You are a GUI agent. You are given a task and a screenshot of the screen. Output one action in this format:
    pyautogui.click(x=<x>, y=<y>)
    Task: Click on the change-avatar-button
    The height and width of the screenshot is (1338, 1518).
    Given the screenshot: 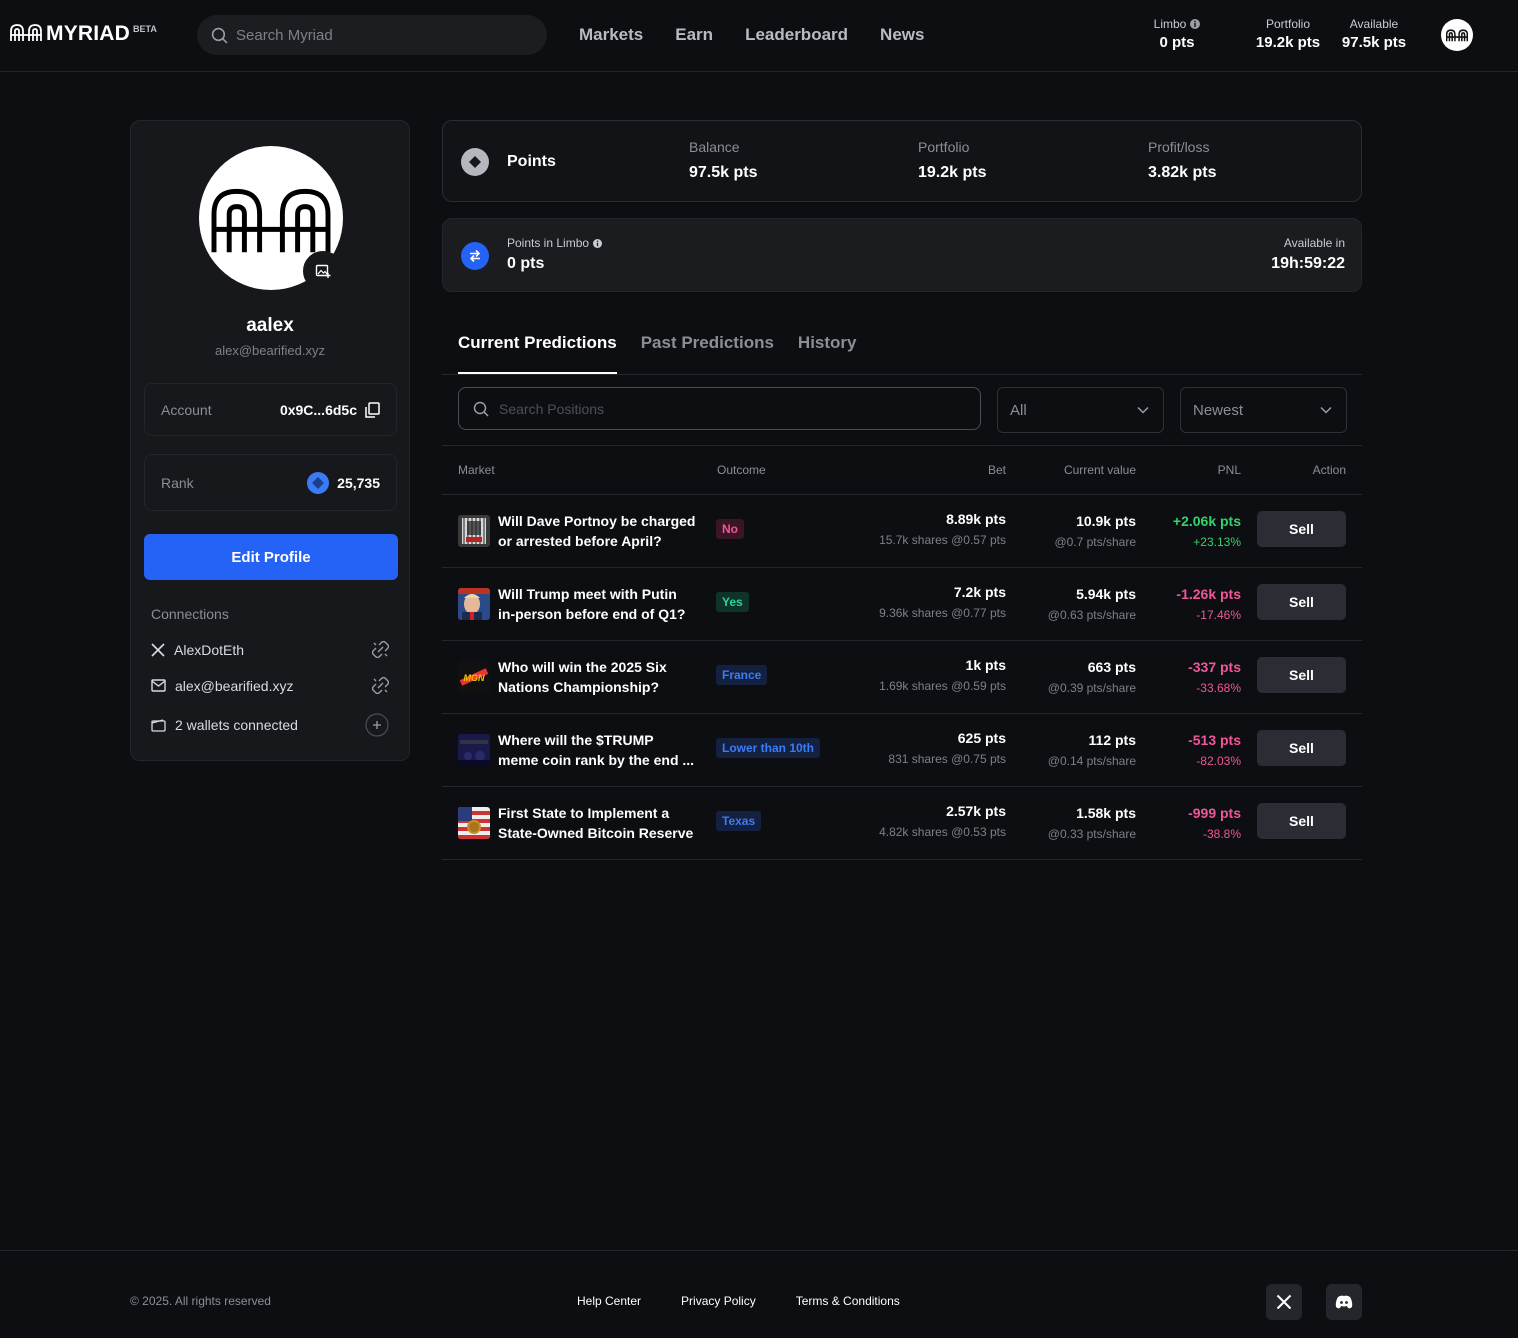 What is the action you would take?
    pyautogui.click(x=323, y=271)
    